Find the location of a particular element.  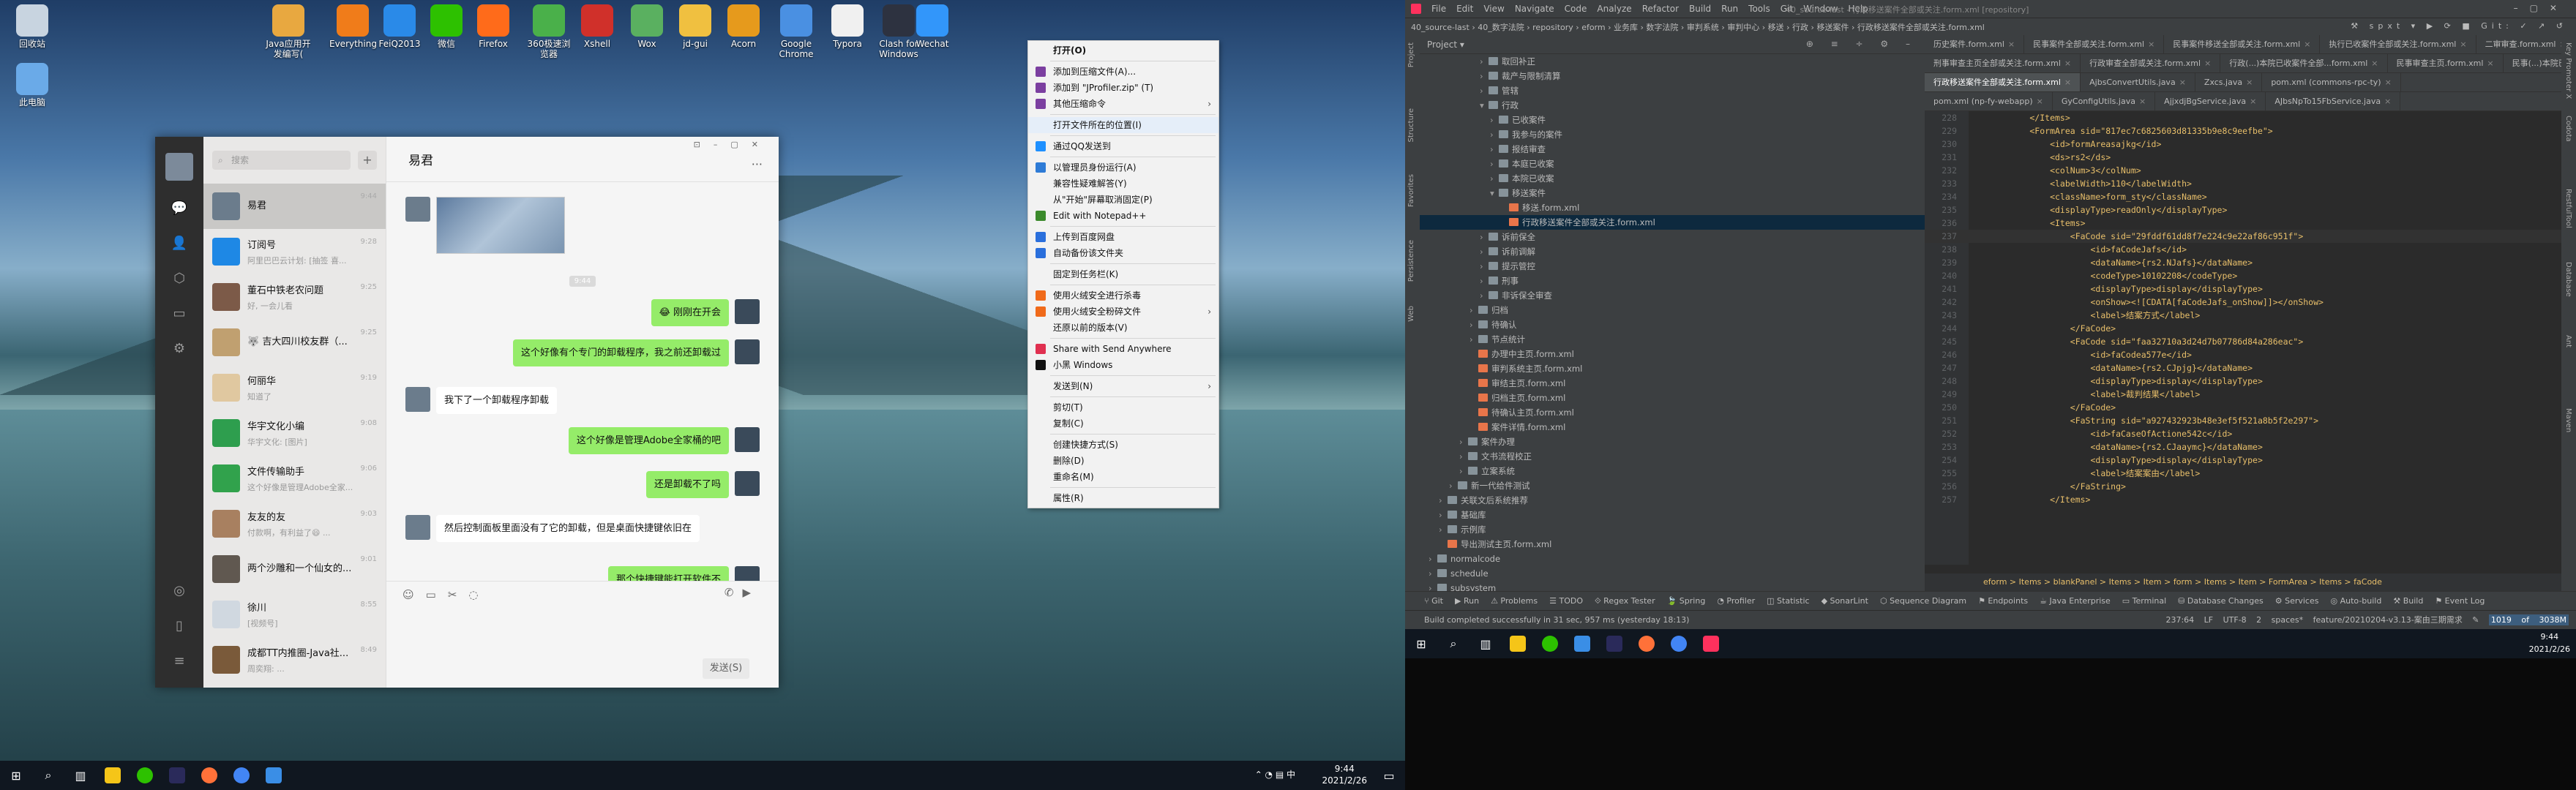

conversation-item: 文件传输助手 这个好像是管理Adobe全家... 9:06 is located at coordinates (294, 478).